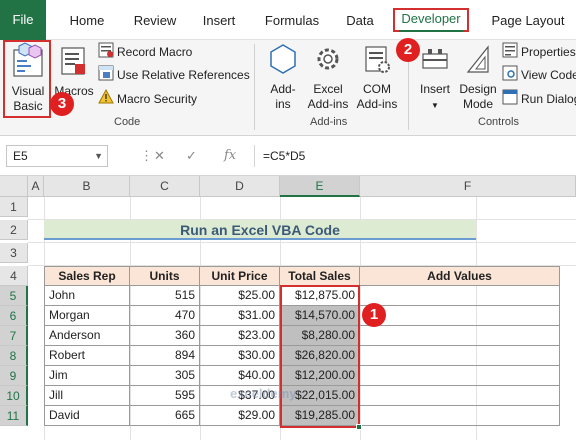  What do you see at coordinates (14, 230) in the screenshot?
I see `row-header: 2` at bounding box center [14, 230].